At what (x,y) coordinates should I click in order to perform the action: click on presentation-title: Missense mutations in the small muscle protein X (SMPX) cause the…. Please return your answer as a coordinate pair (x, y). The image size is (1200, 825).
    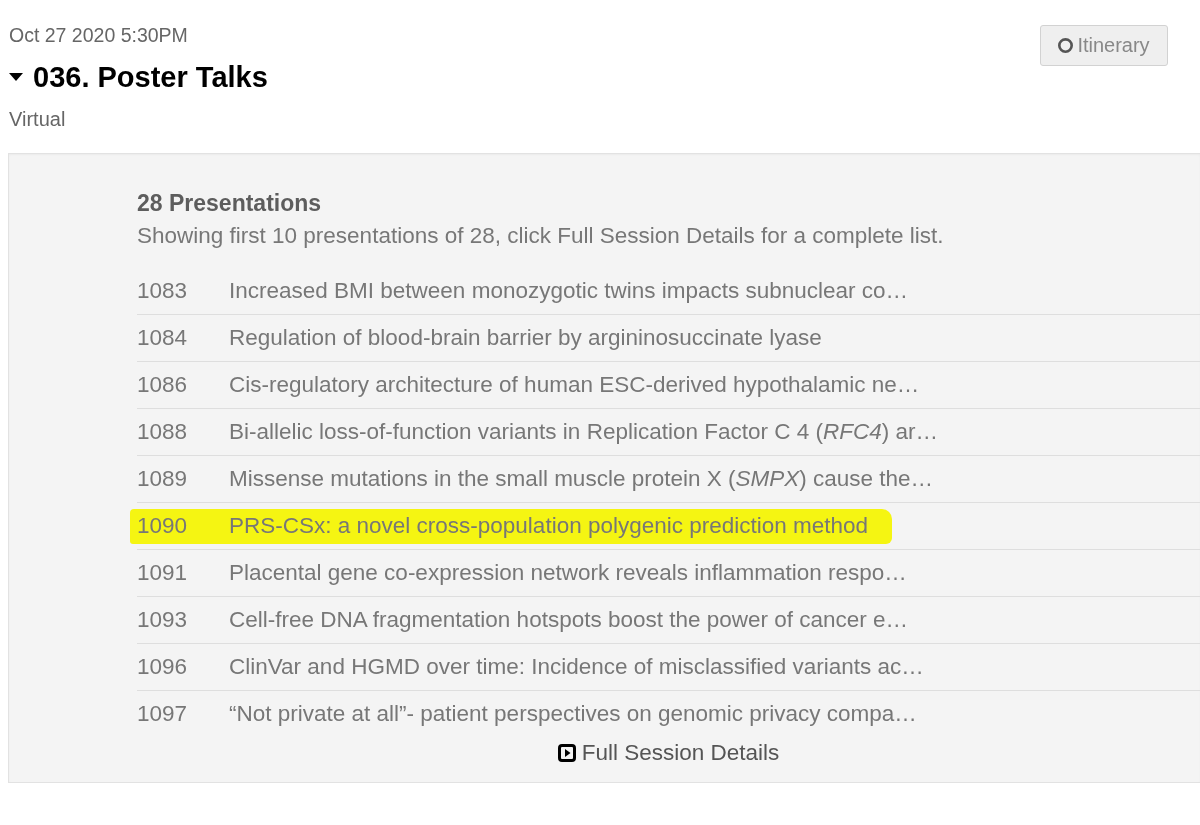
    Looking at the image, I should click on (581, 479).